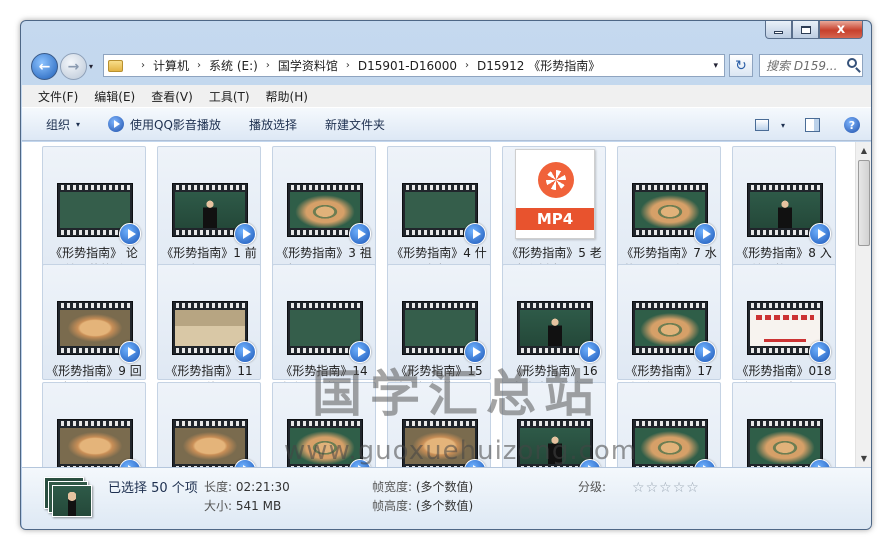 This screenshot has width=892, height=550. What do you see at coordinates (783, 125) in the screenshot?
I see `view-options-chevron-icon: ▾` at bounding box center [783, 125].